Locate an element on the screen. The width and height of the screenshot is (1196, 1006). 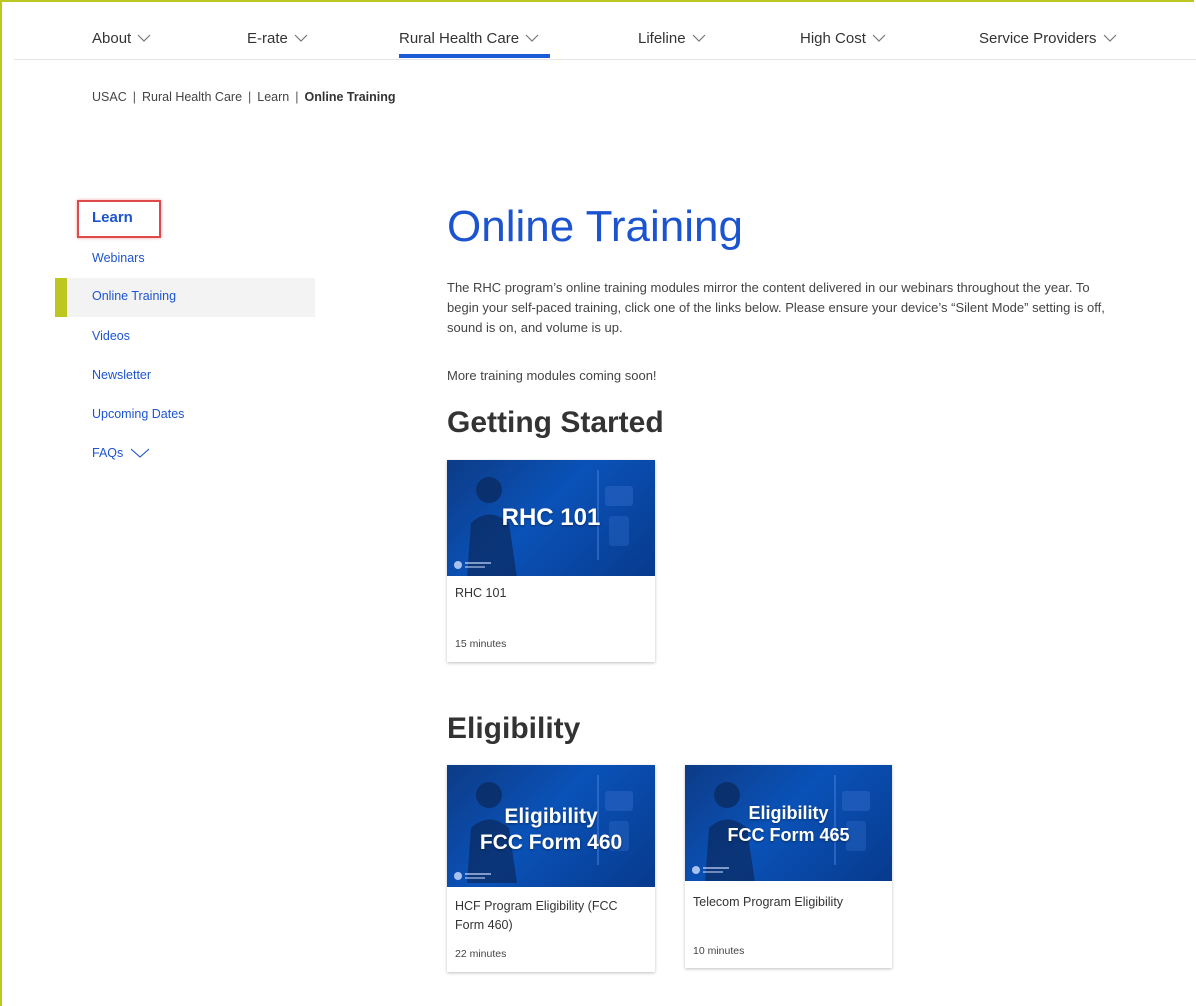
nav-label: High Cost is located at coordinates (833, 38).